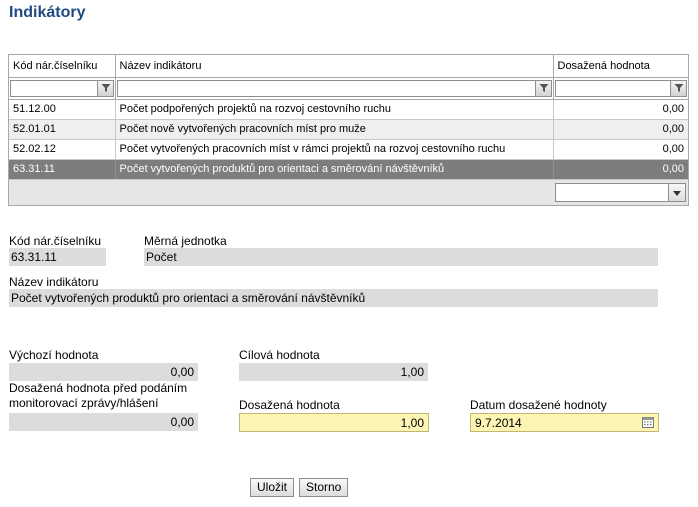 The height and width of the screenshot is (507, 698). Describe the element at coordinates (62, 66) in the screenshot. I see `column-header-code: Kód nár.číselníku` at that location.